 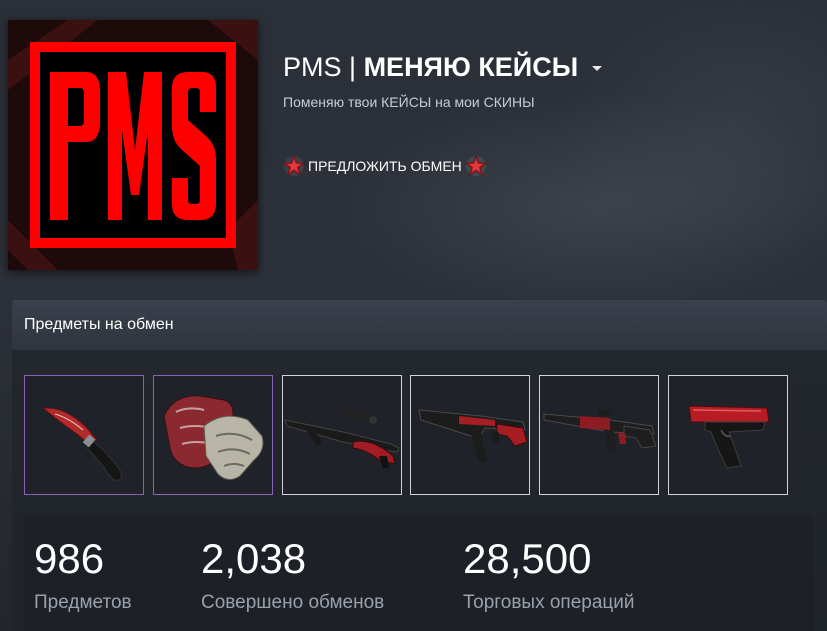 I want to click on showcase-item-ak-rifle, so click(x=470, y=435).